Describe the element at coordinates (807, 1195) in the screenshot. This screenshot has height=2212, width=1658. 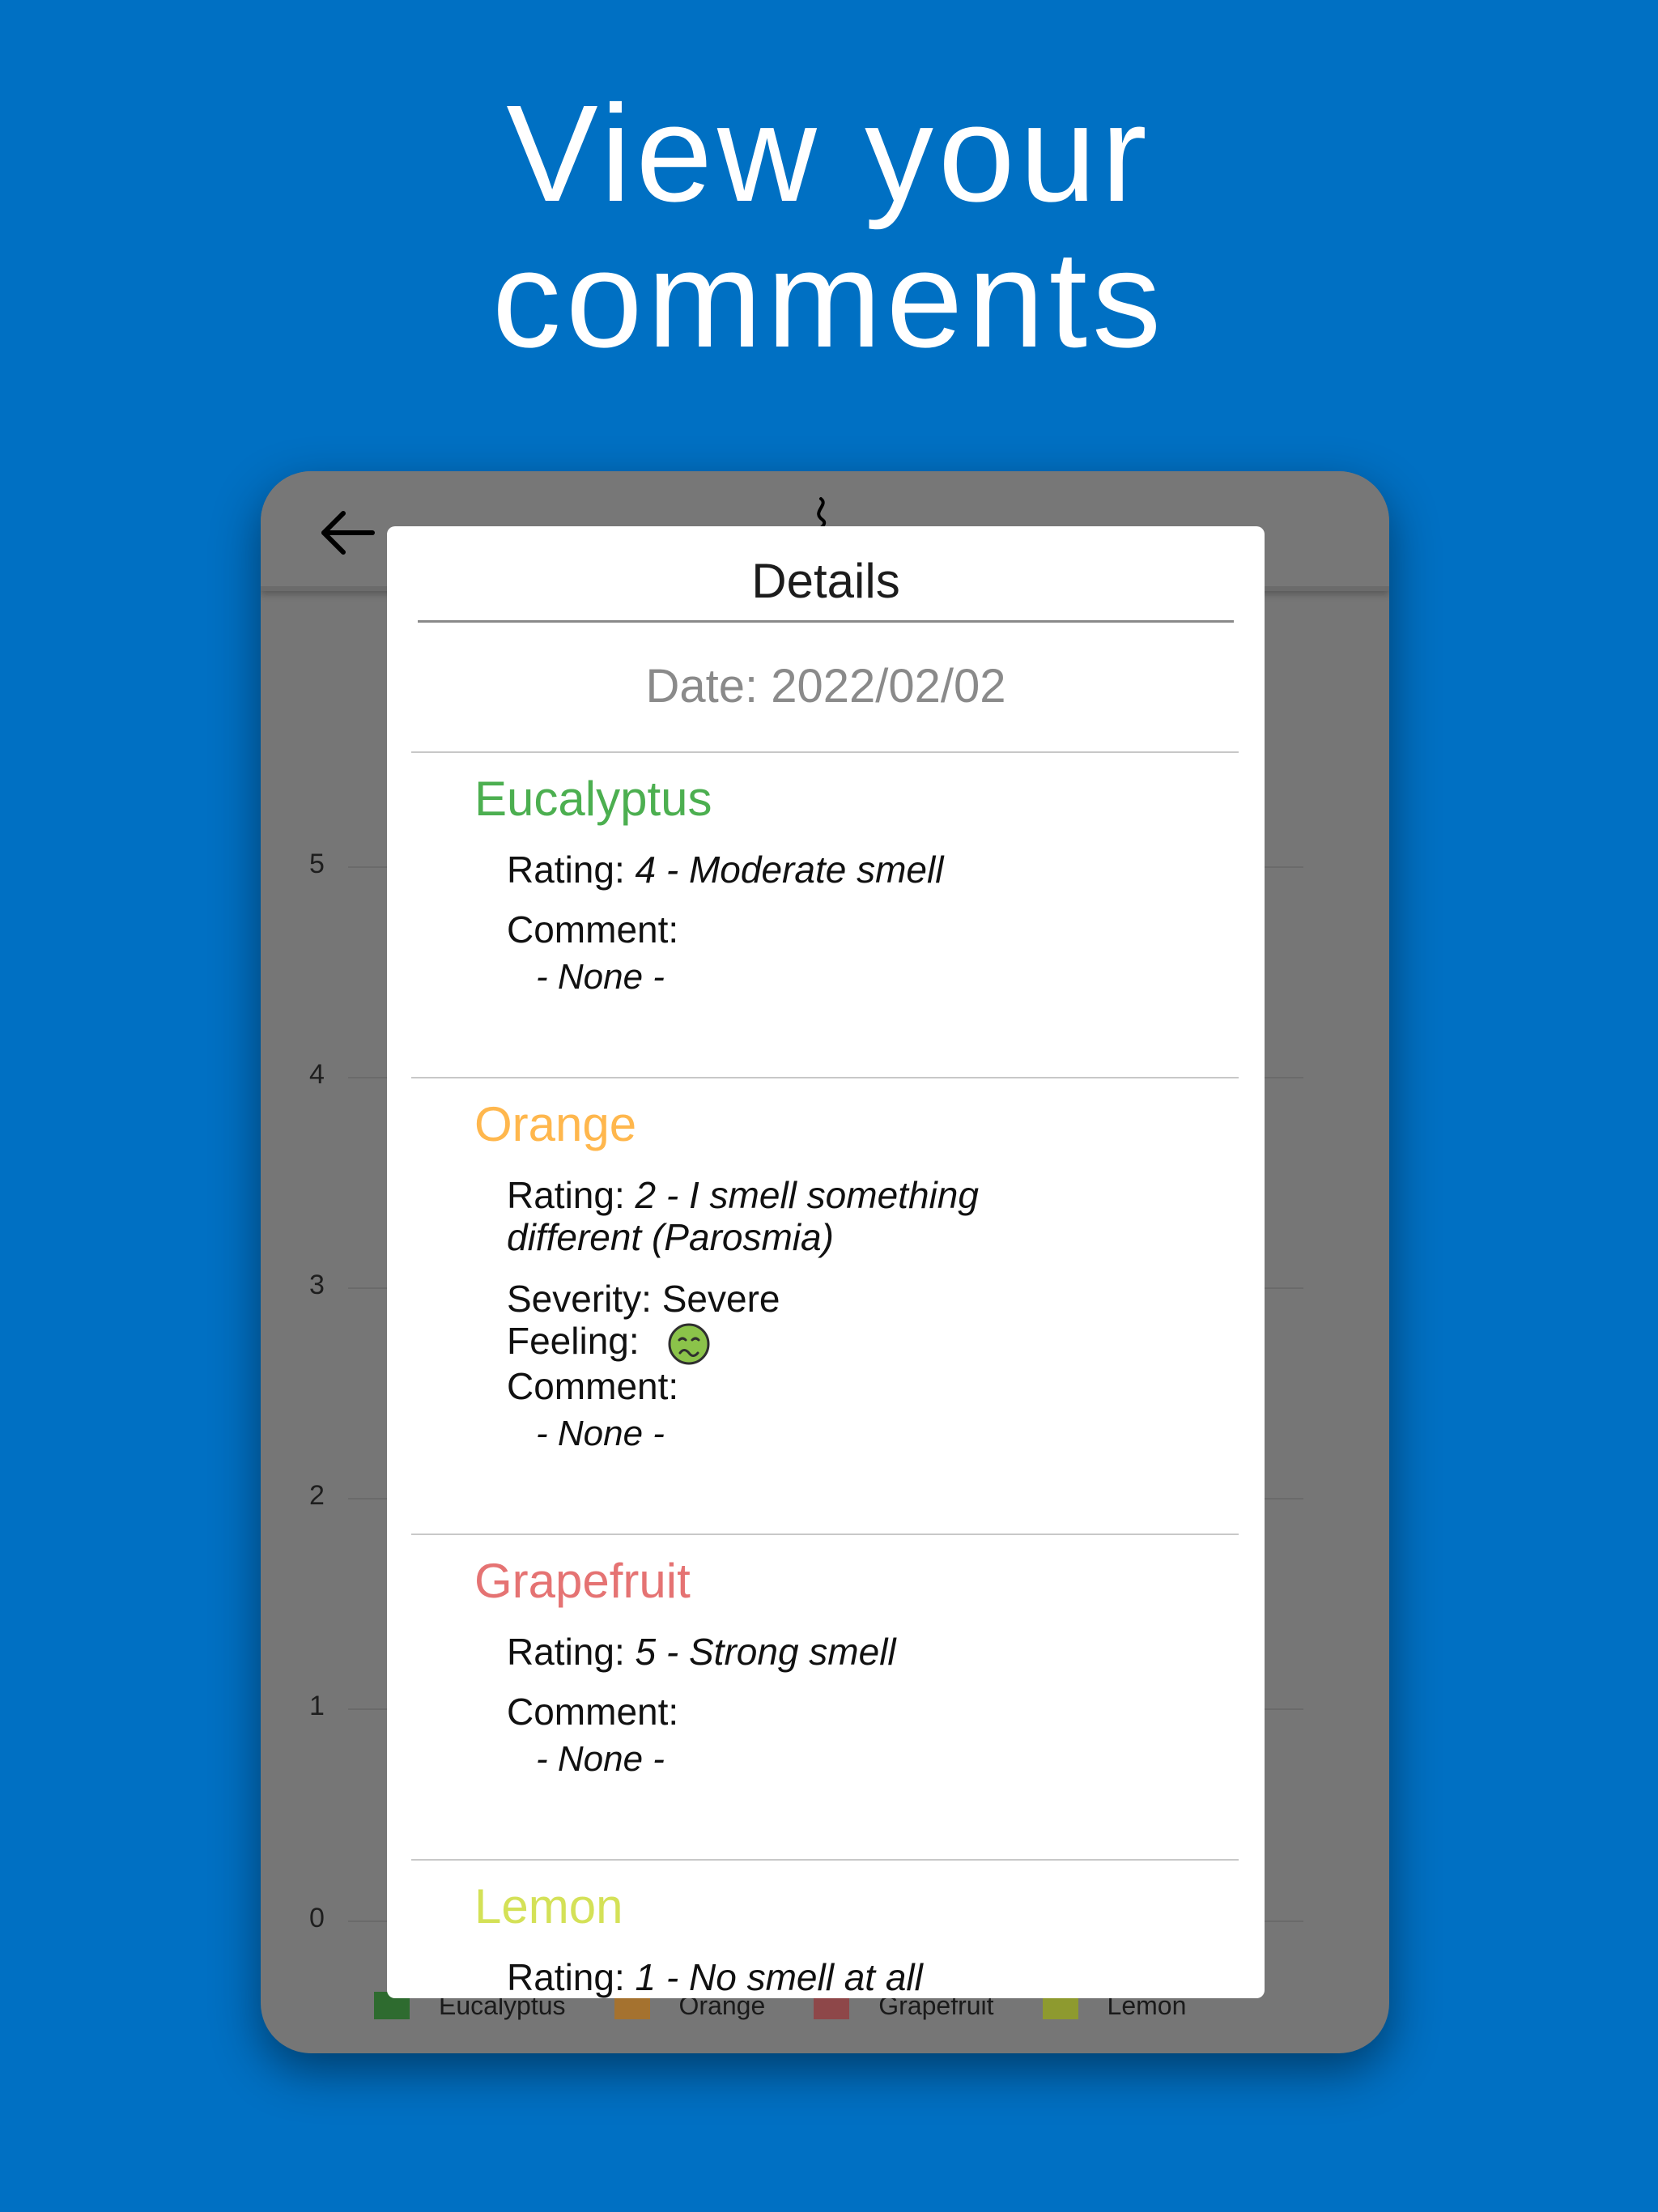
I see `rating-value: 2 - I smell something` at that location.